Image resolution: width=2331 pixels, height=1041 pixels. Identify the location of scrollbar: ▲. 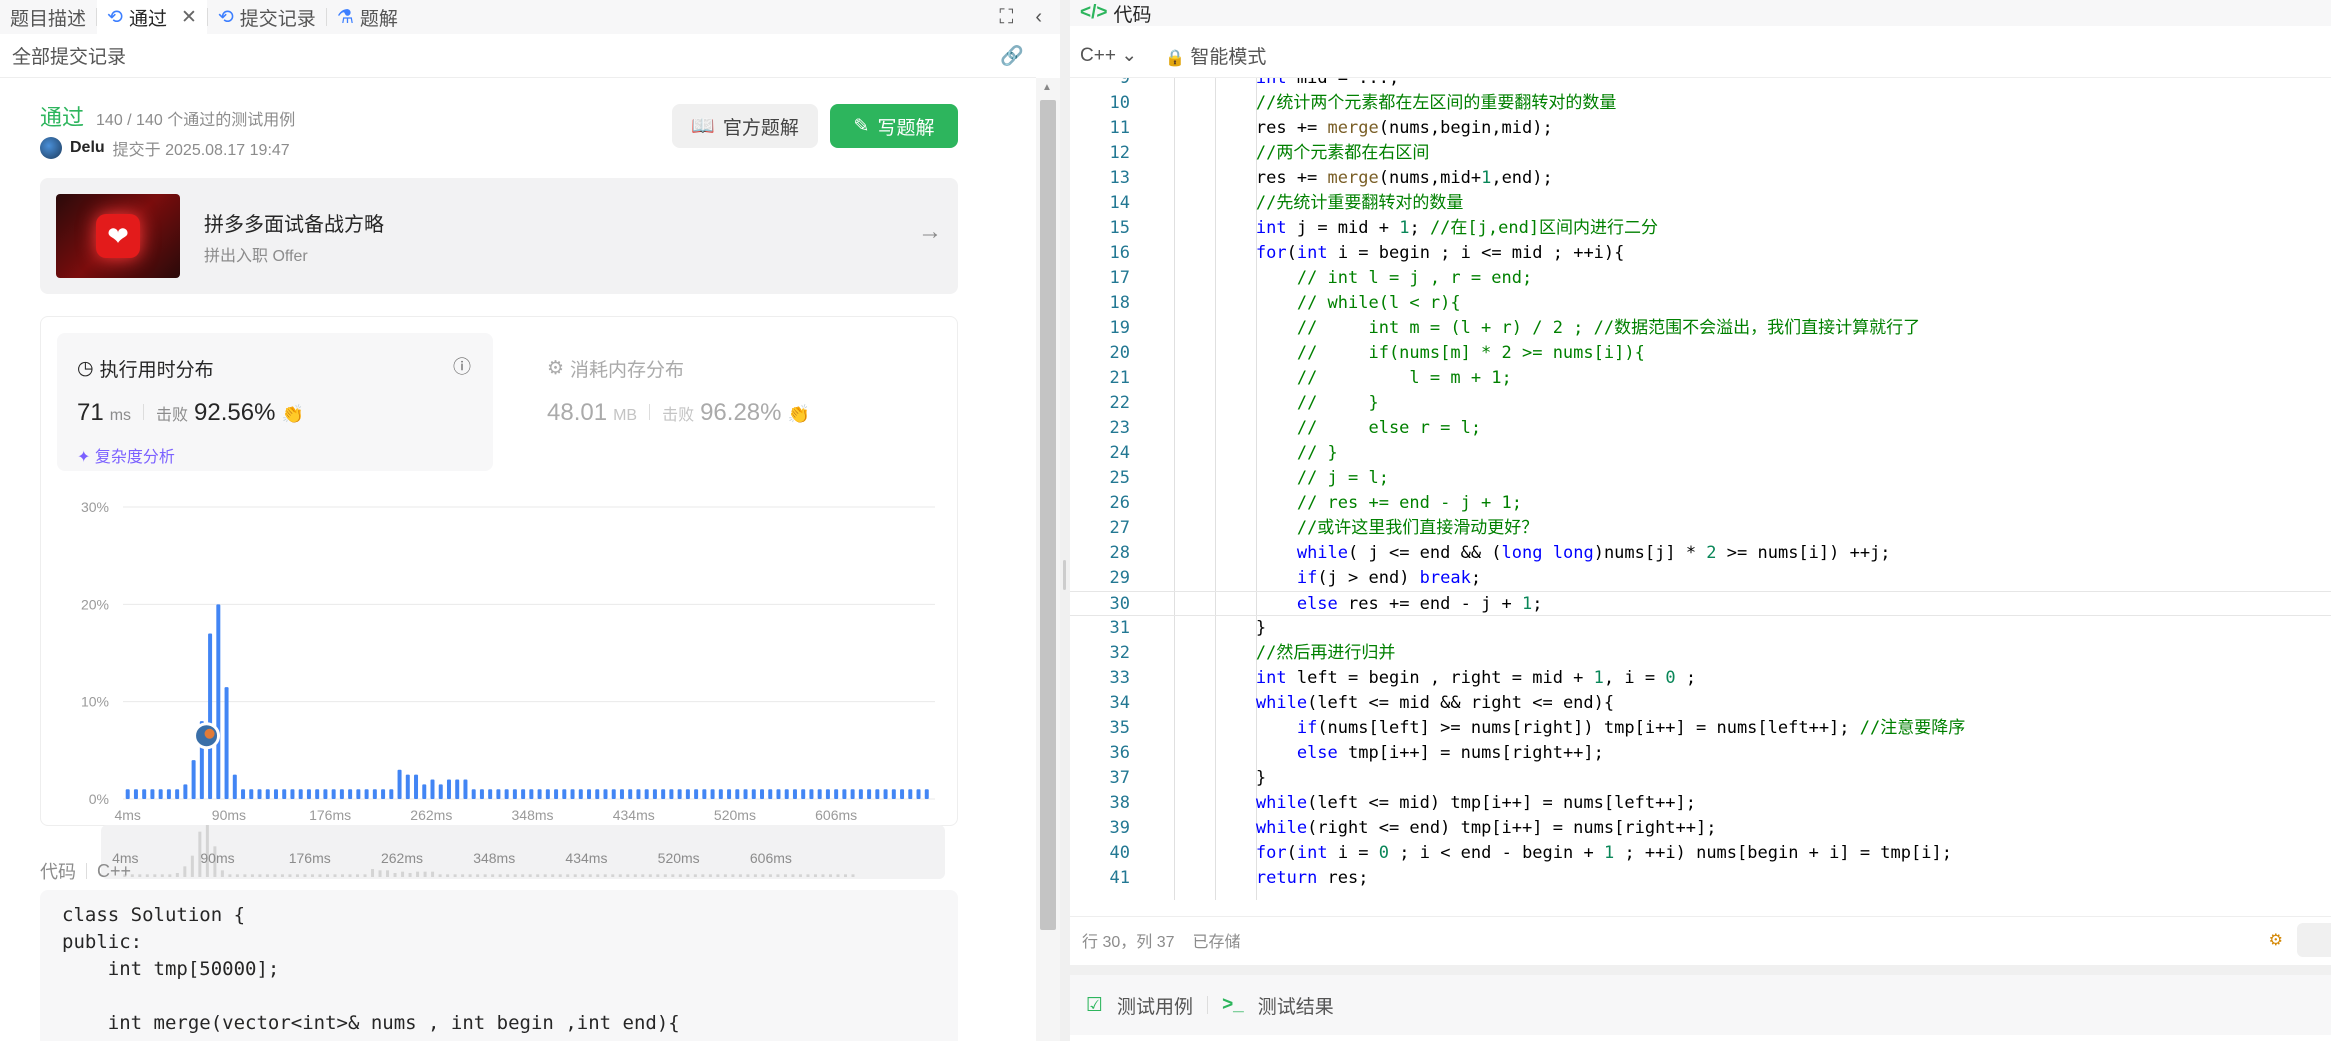
(1048, 559).